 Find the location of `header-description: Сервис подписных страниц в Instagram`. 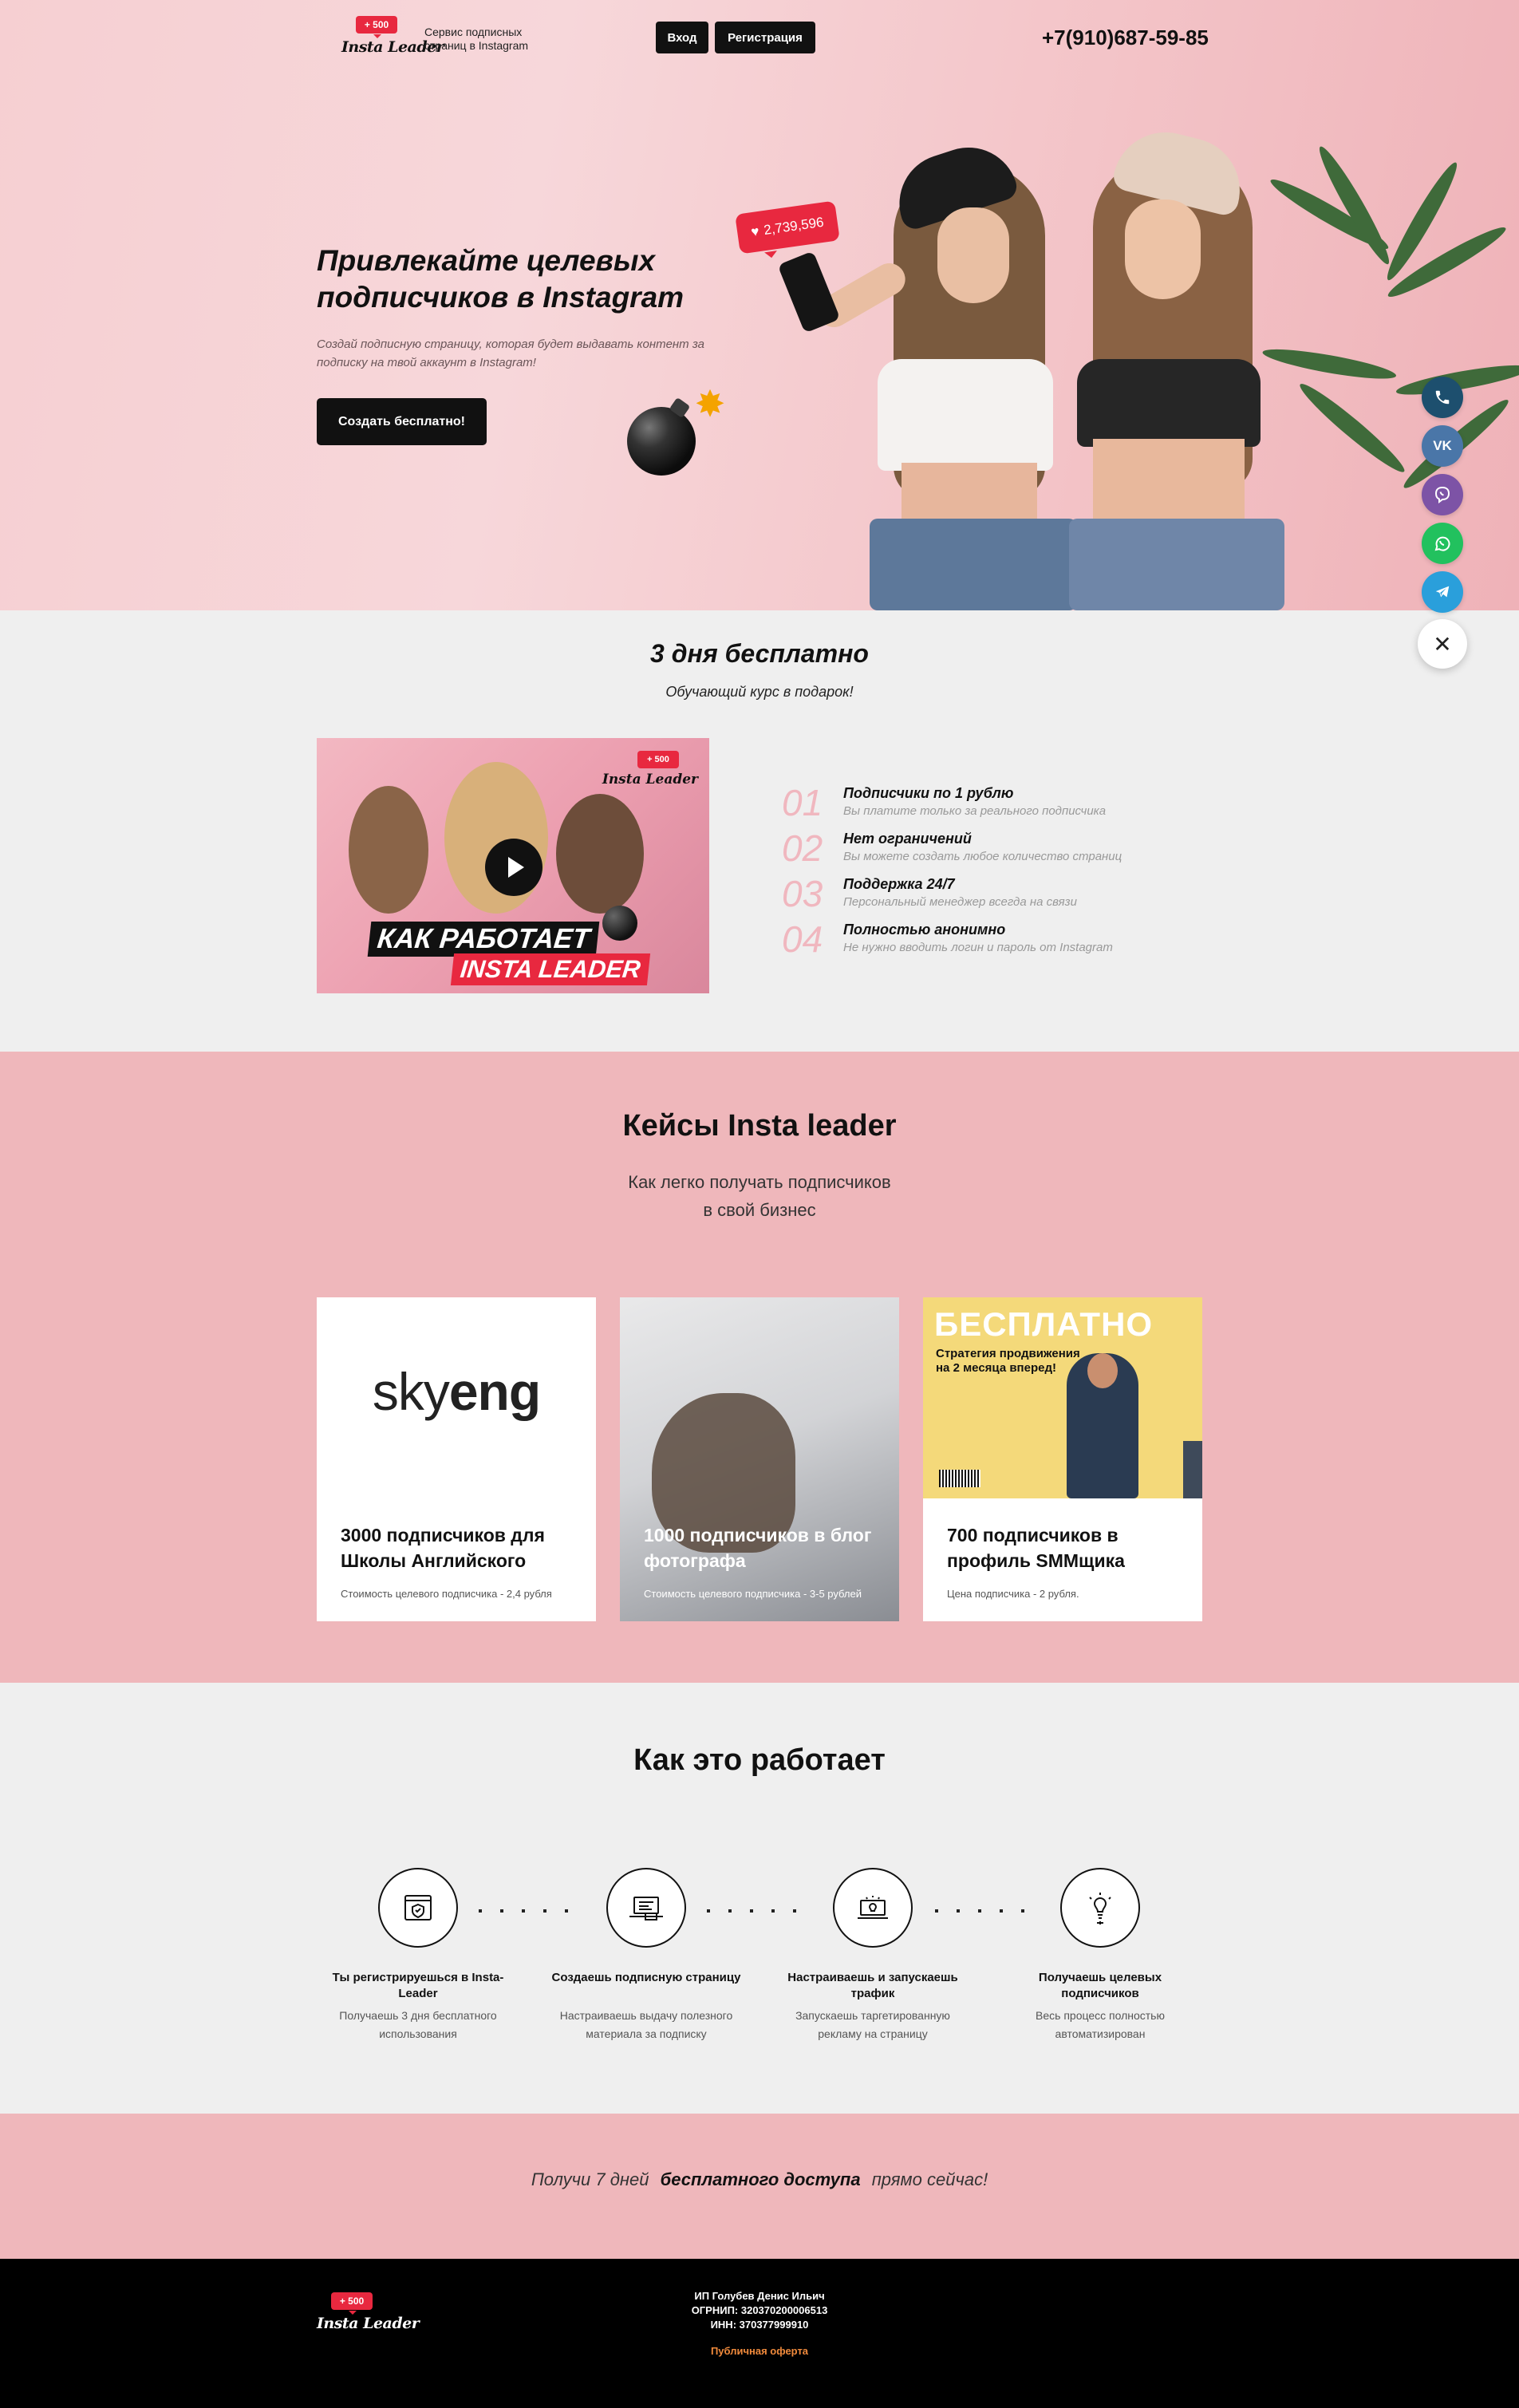

header-description: Сервис подписных страниц в Instagram is located at coordinates (476, 39).